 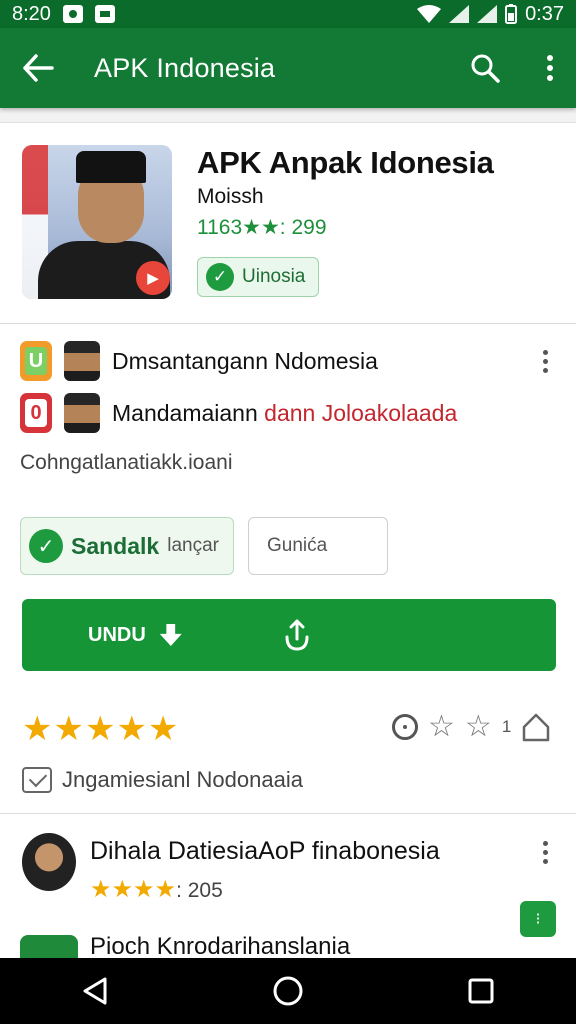 What do you see at coordinates (511, 14) in the screenshot?
I see `battery-icon` at bounding box center [511, 14].